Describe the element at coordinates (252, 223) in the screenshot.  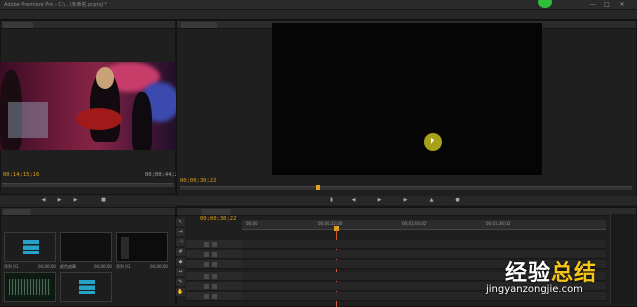
I see `ruler-label: 00;00` at that location.